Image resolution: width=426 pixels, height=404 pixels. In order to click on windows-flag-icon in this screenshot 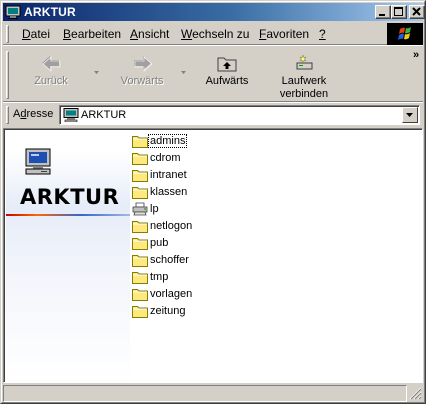, I will do `click(404, 33)`.